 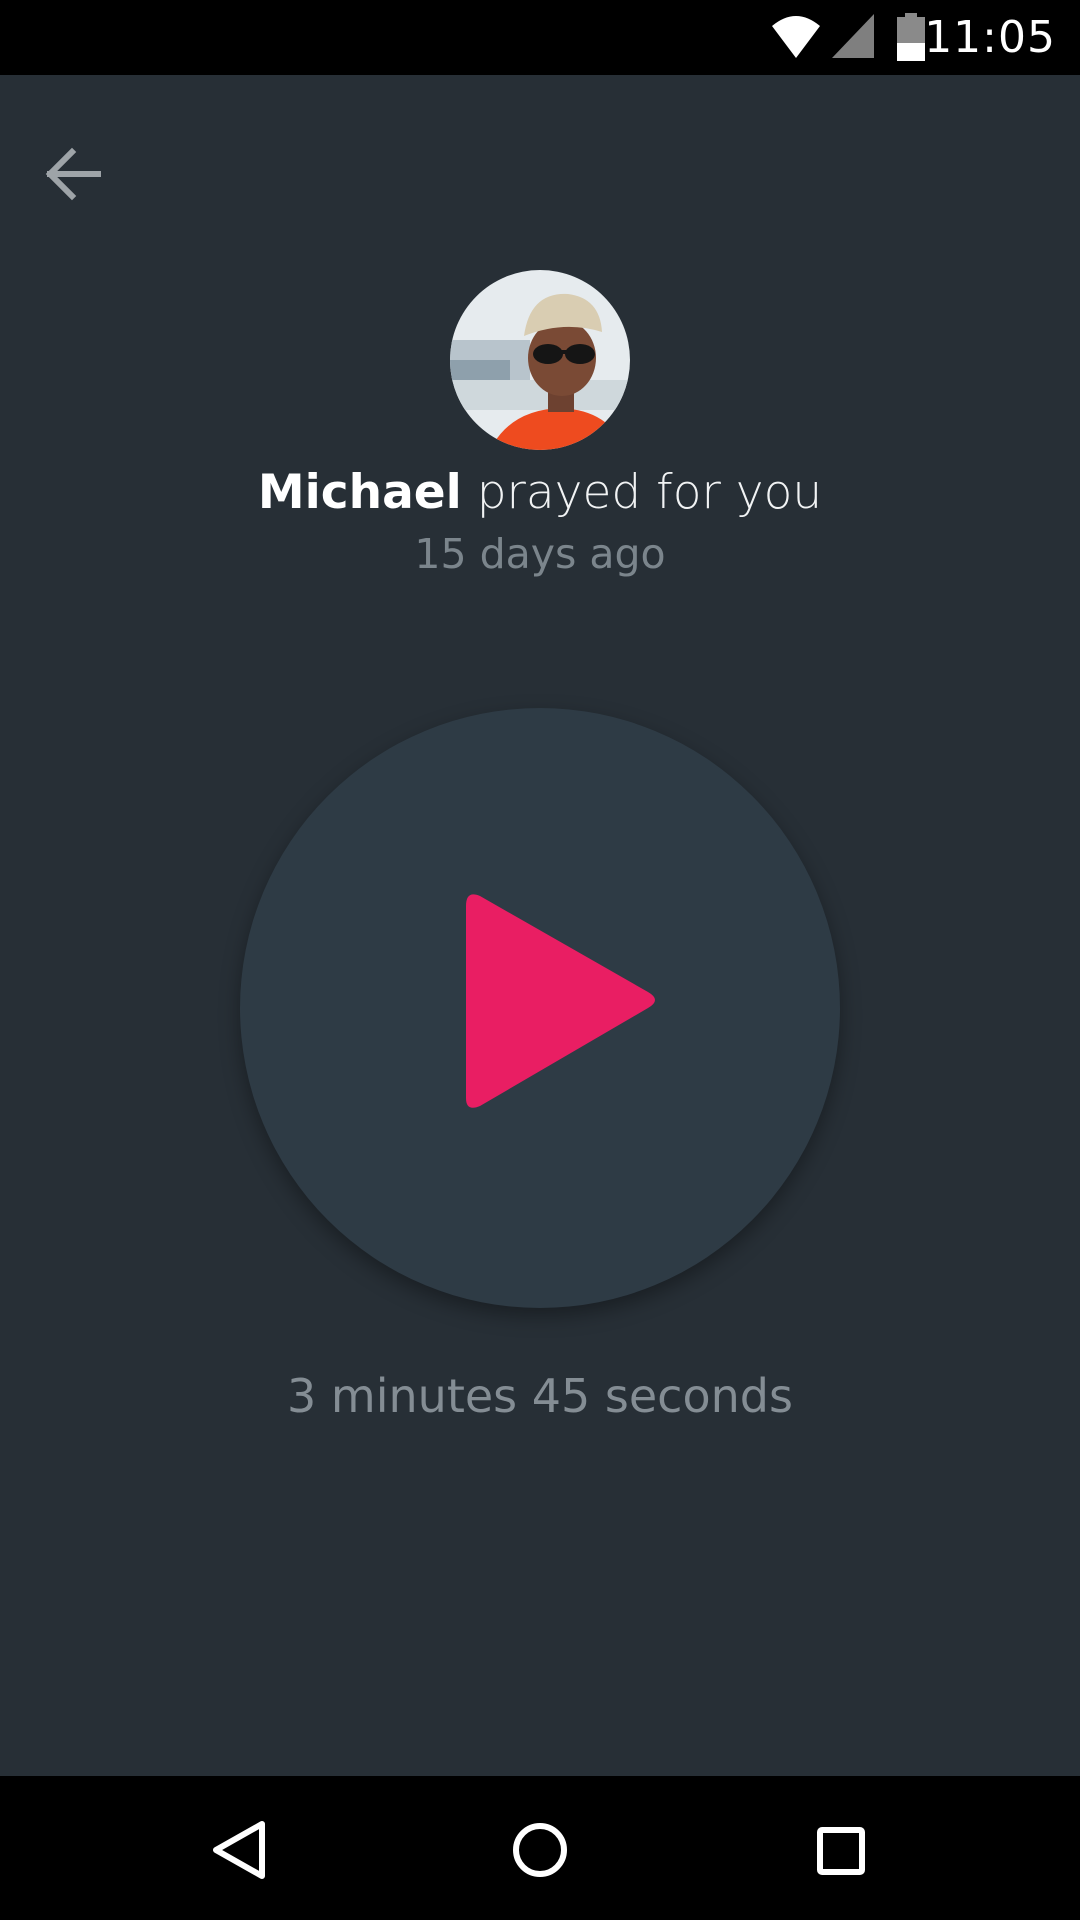 I want to click on avatar-photo, so click(x=540, y=360).